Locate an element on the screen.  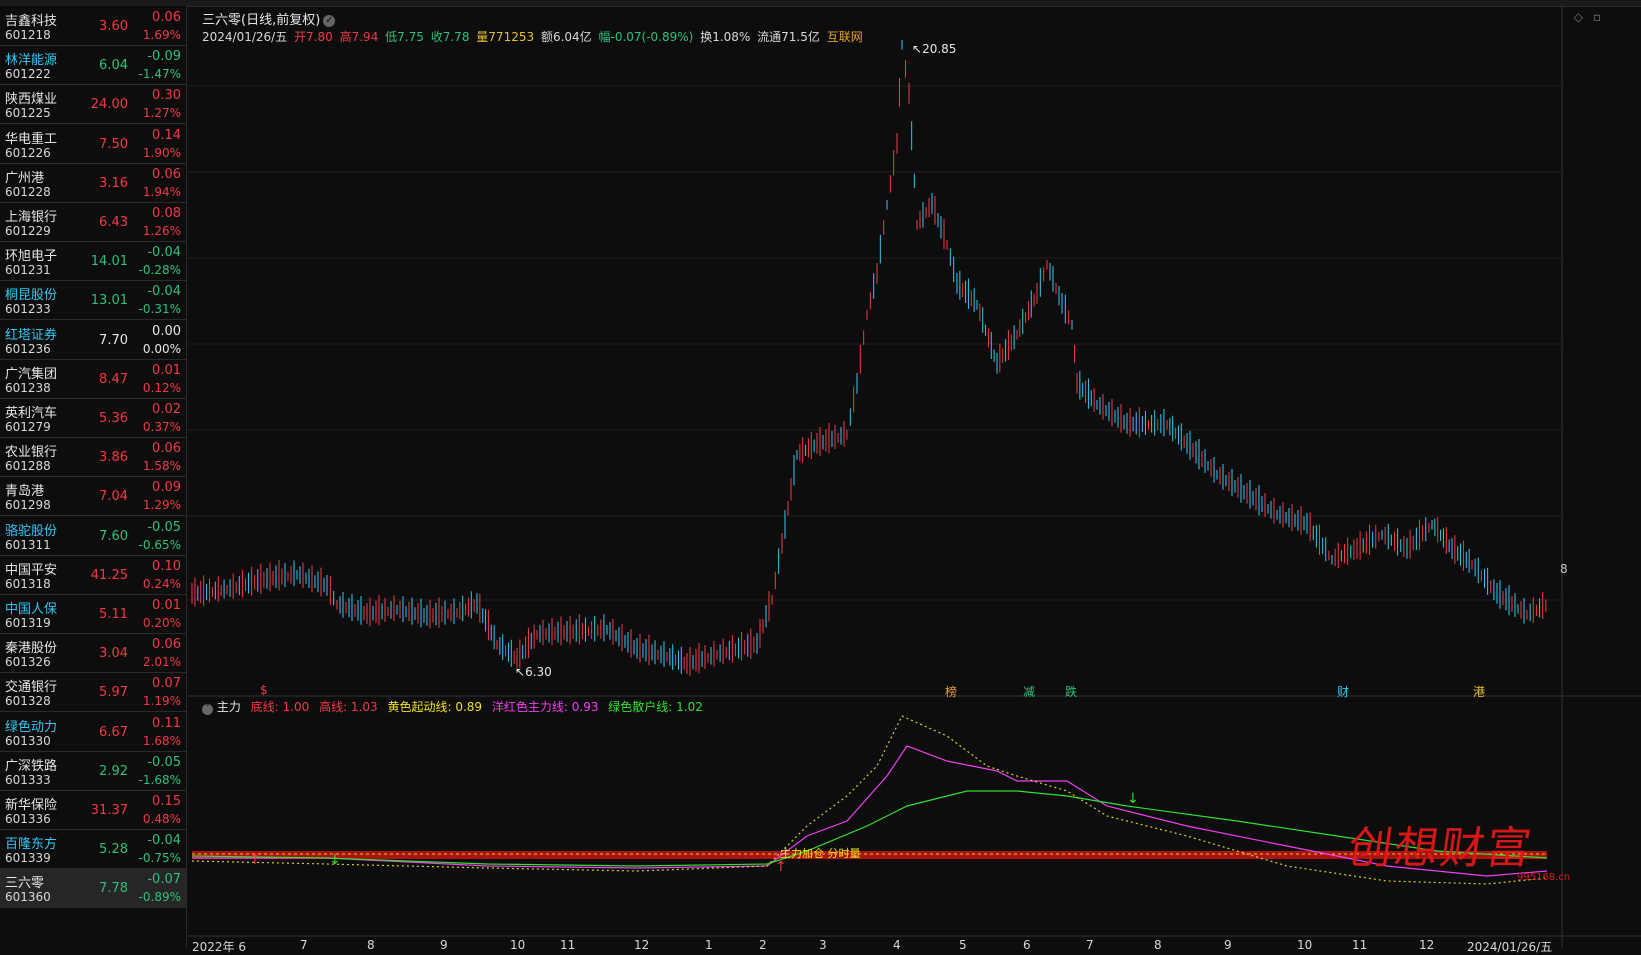
chart-title: 三六零(日线,前复权) ✓ is located at coordinates (269, 18).